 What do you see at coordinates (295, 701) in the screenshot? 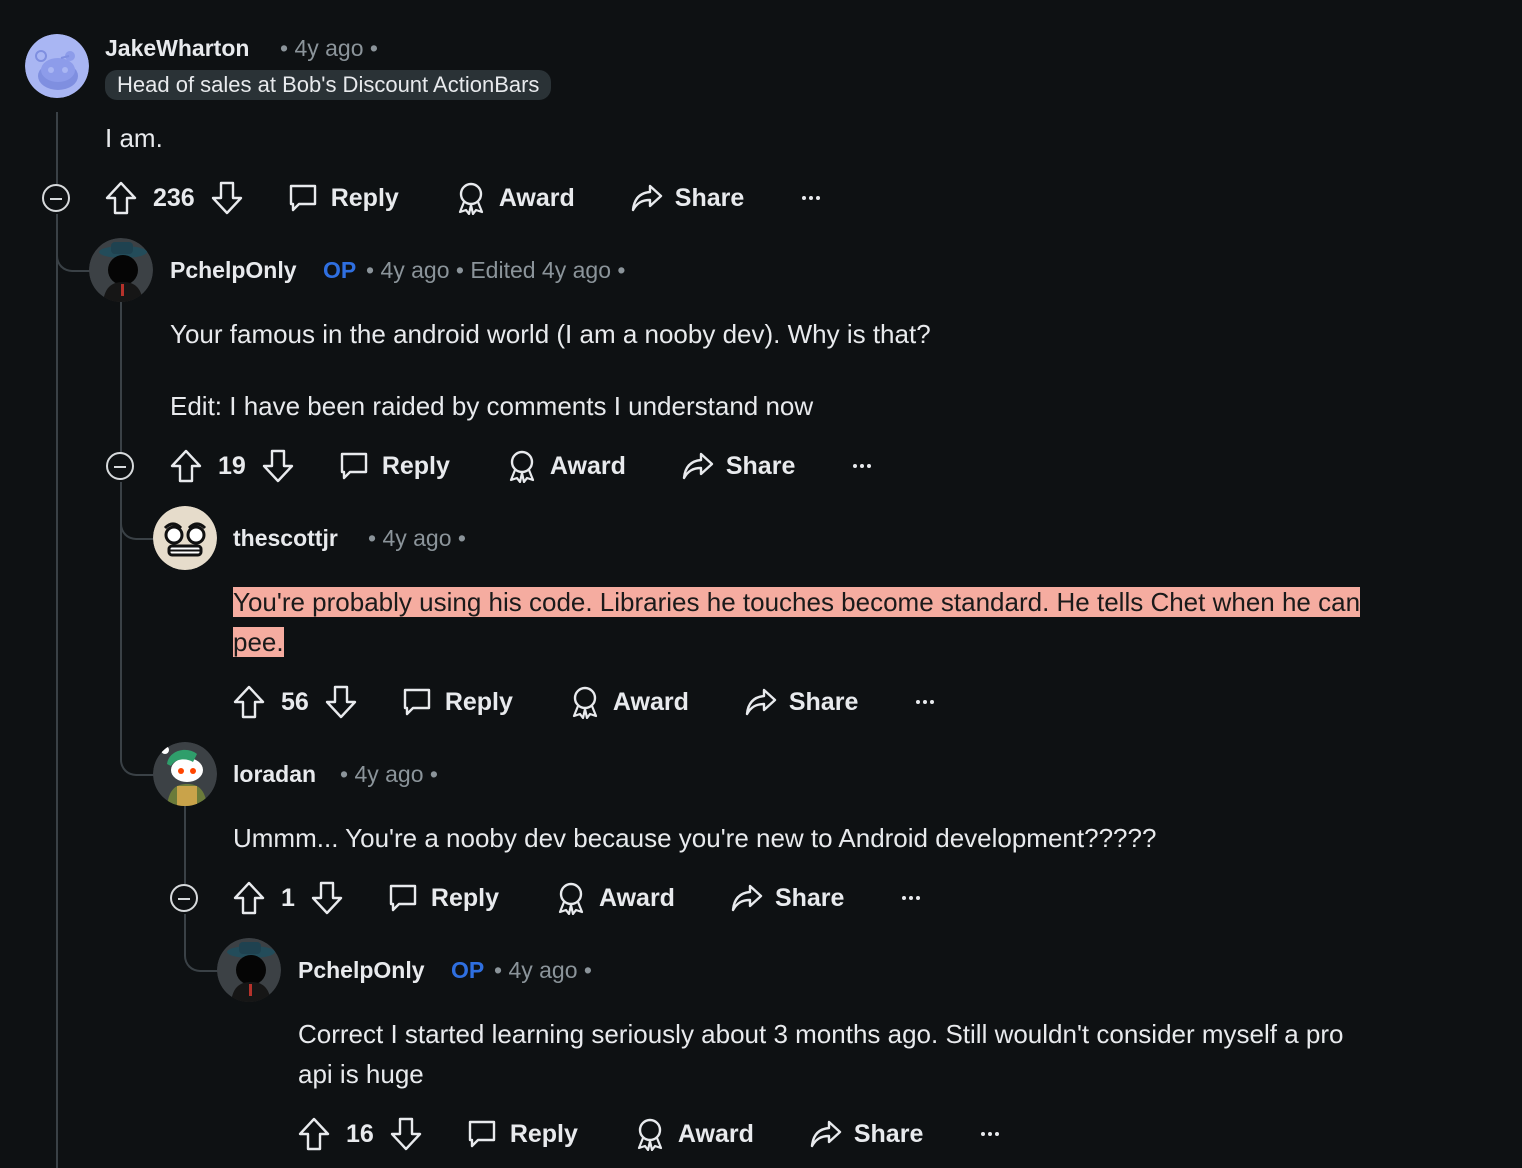
I see `vote-count: 56` at bounding box center [295, 701].